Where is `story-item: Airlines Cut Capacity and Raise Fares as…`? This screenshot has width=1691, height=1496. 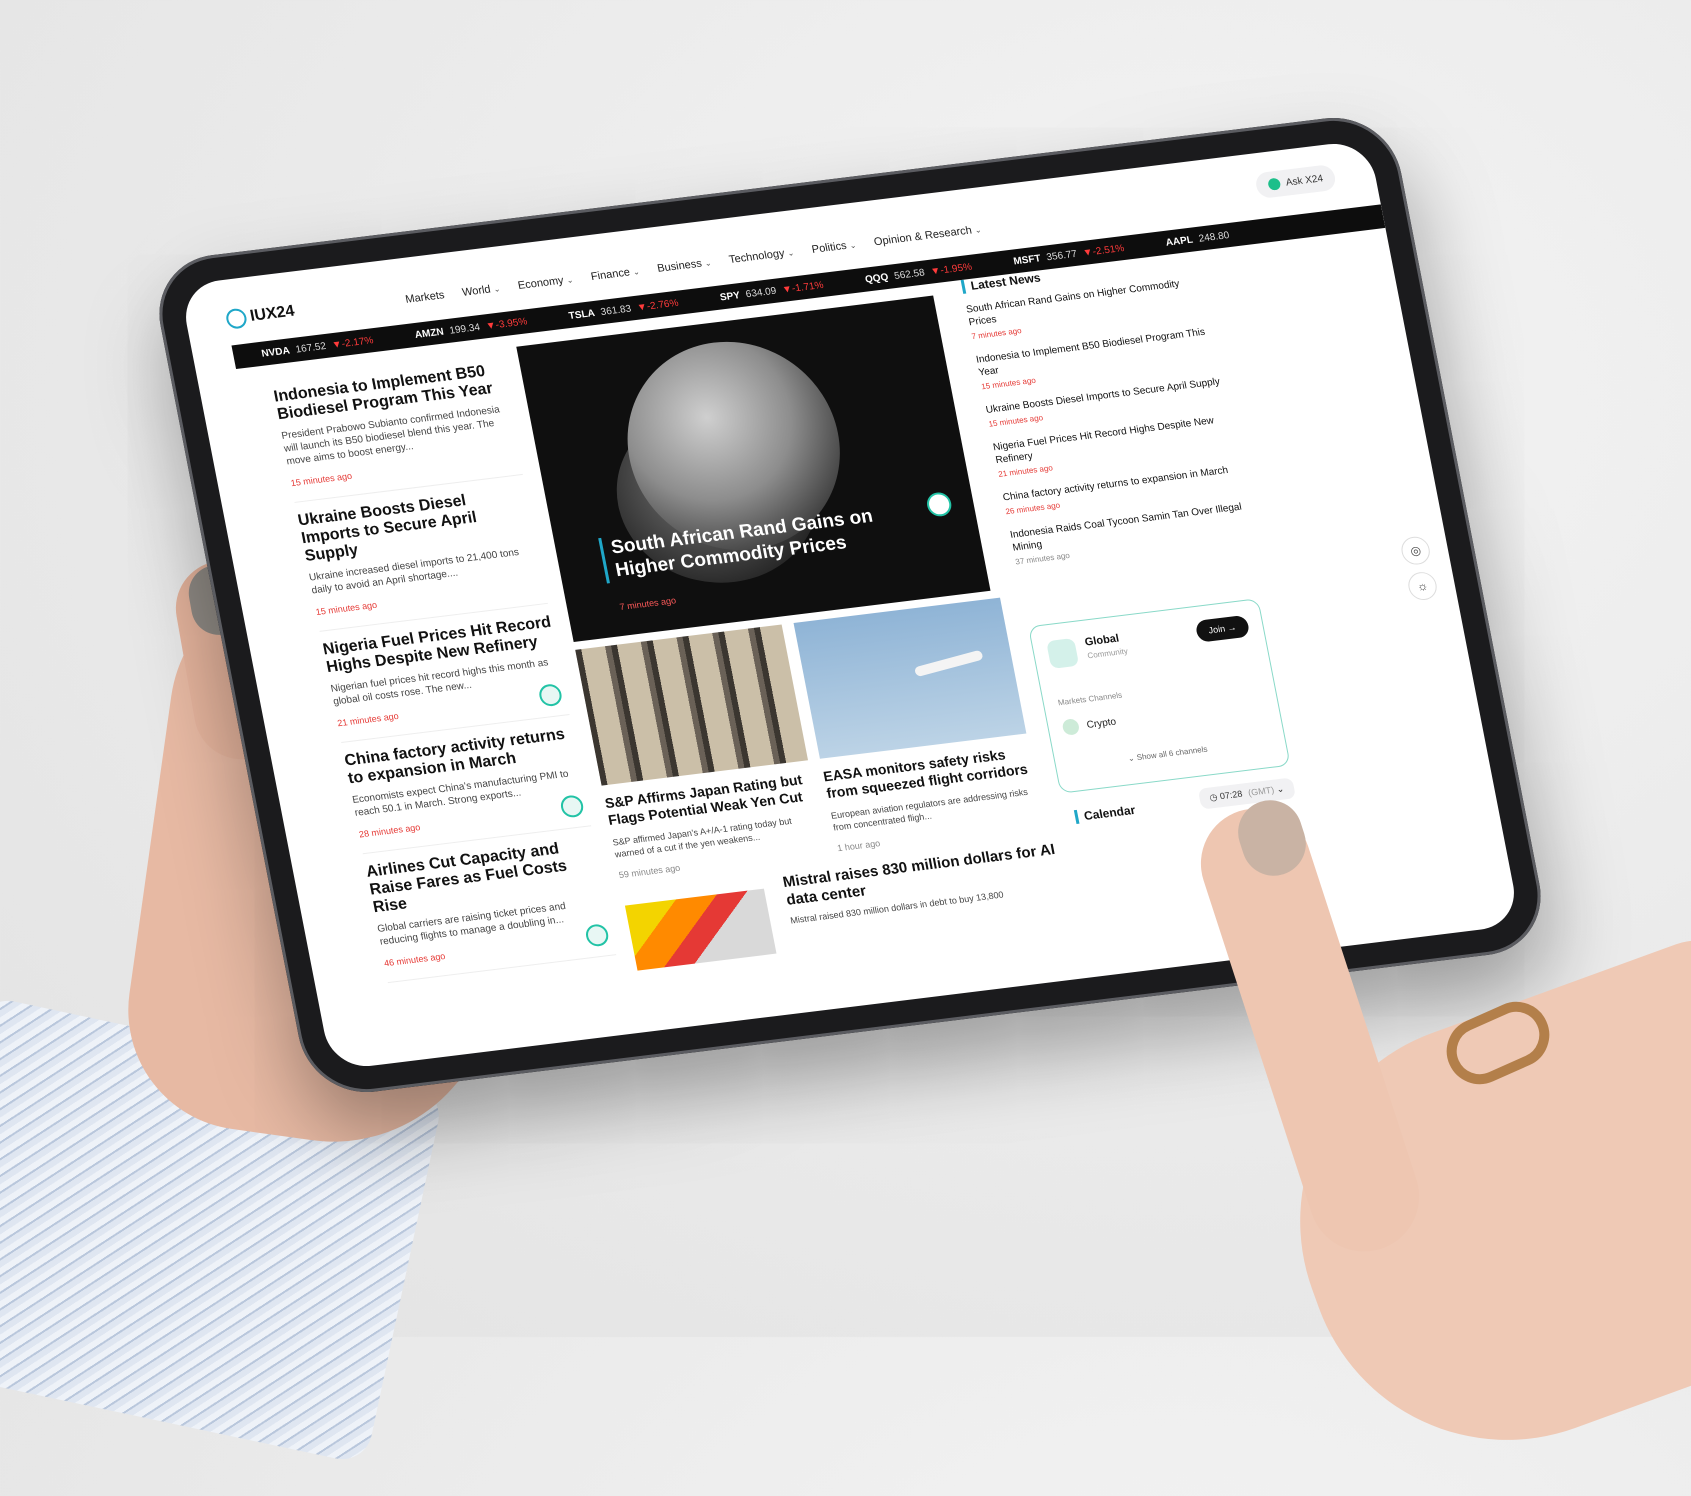
story-item: Airlines Cut Capacity and Raise Fares as… is located at coordinates (489, 905).